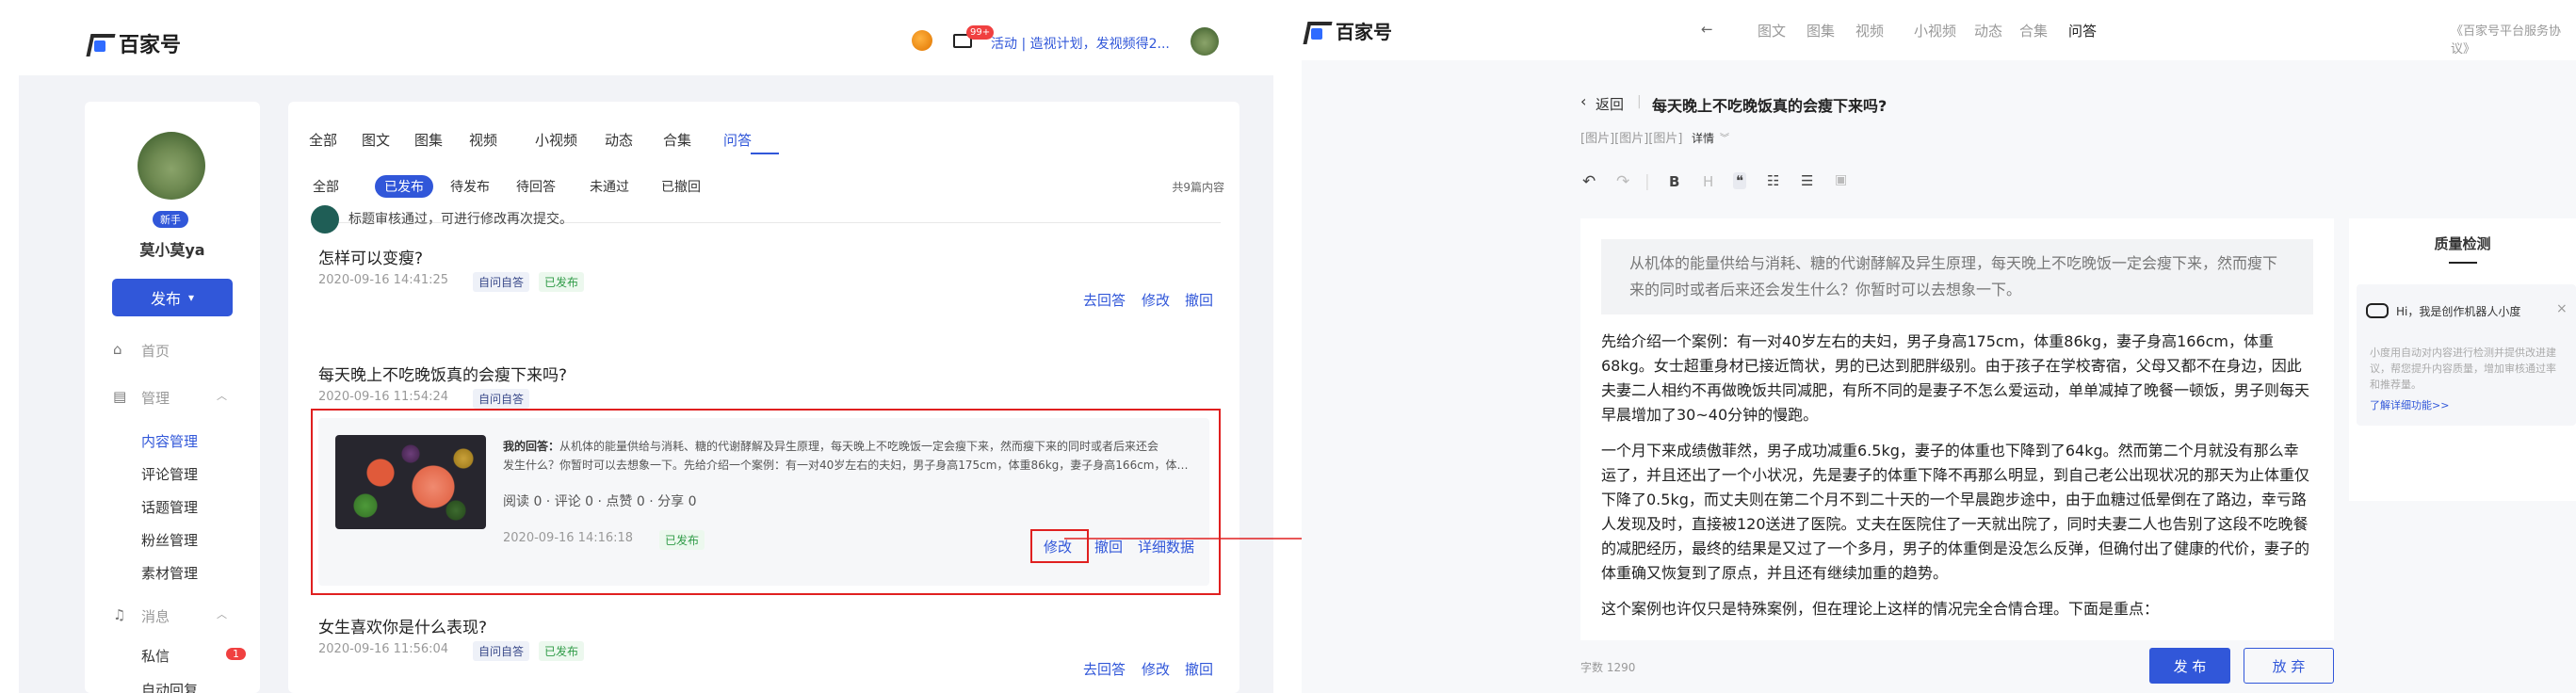 This screenshot has height=693, width=2576. I want to click on tab-2: 图集, so click(428, 140).